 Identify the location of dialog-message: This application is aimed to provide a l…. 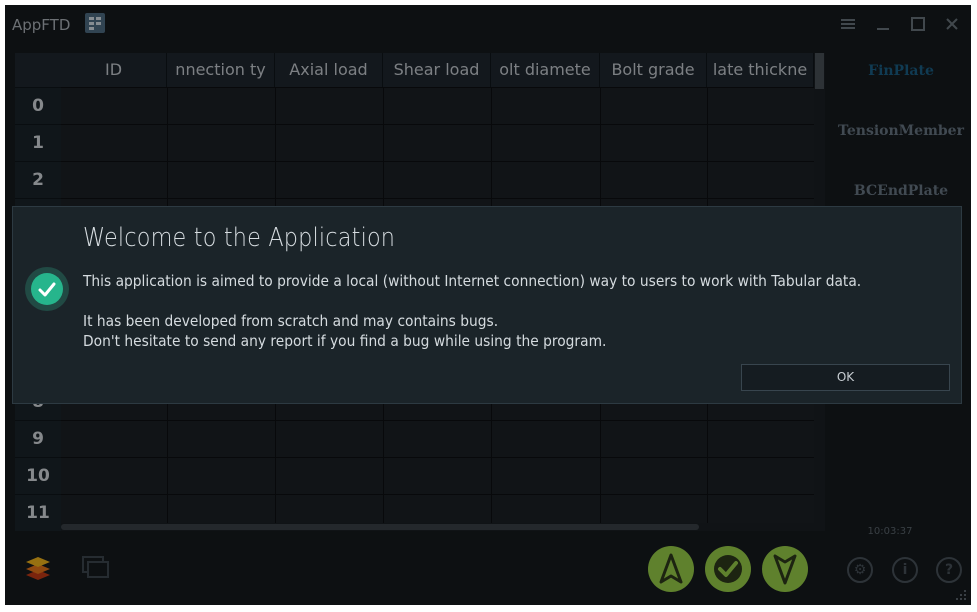
(472, 311).